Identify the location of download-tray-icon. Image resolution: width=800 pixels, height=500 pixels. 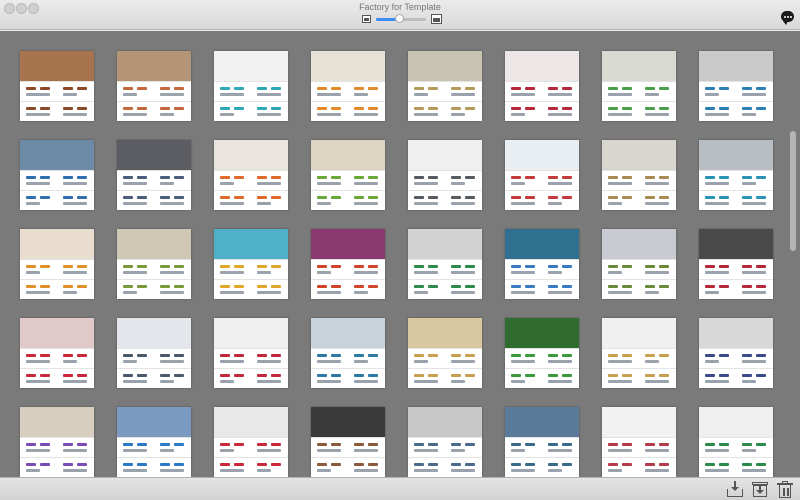
(735, 489).